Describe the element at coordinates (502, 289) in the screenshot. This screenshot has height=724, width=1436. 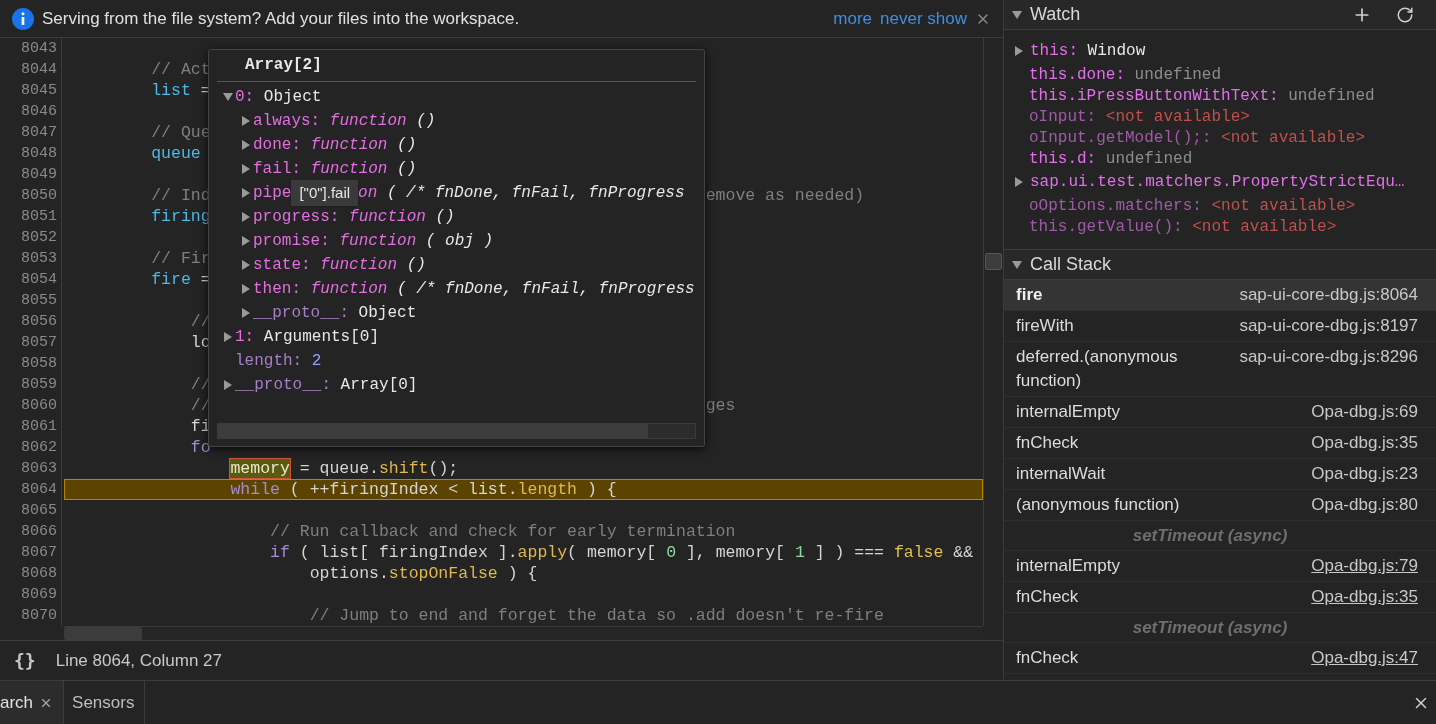
I see `property-value: function ( /* fnDone, fnFail, fnProgress` at that location.